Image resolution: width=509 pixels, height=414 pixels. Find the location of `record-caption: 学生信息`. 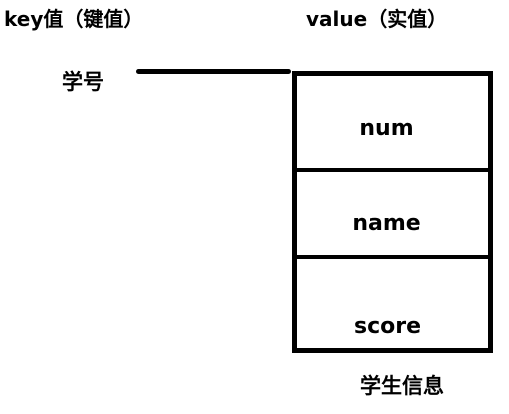

record-caption: 学生信息 is located at coordinates (402, 386).